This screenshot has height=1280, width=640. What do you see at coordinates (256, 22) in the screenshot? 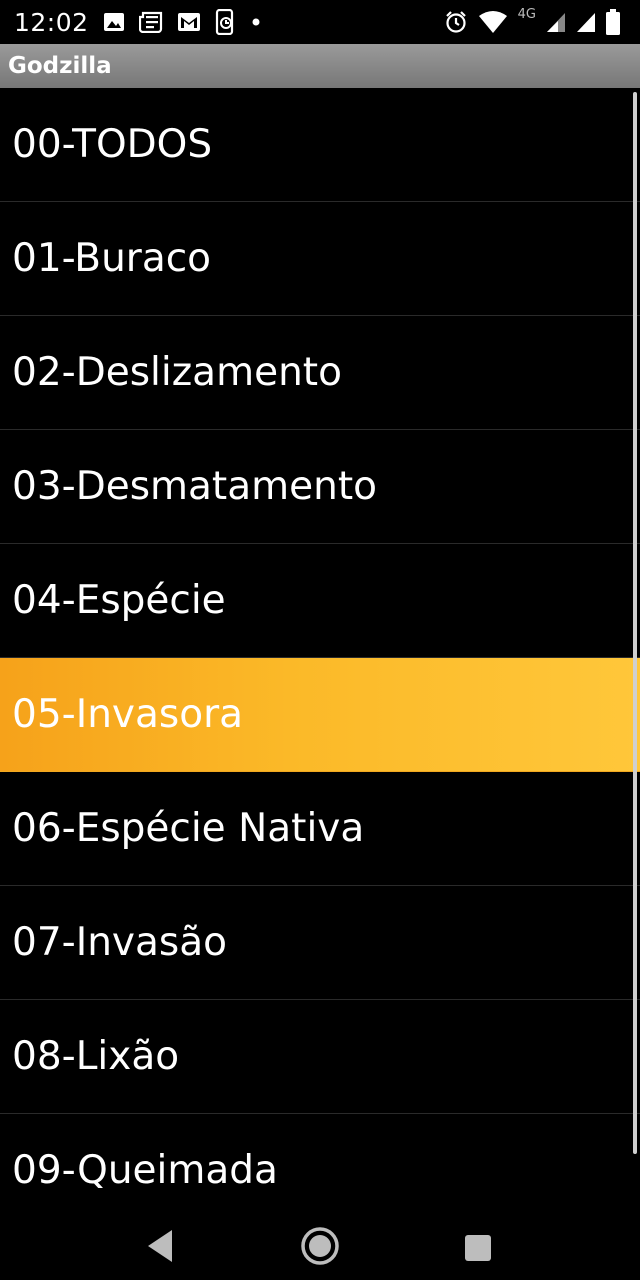
I see `dot-icon` at bounding box center [256, 22].